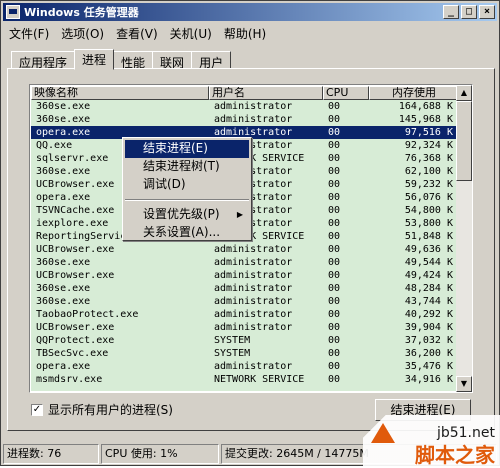  I want to click on table-row: 360se.exe administrator 00 49,544 K, so click(244, 262).